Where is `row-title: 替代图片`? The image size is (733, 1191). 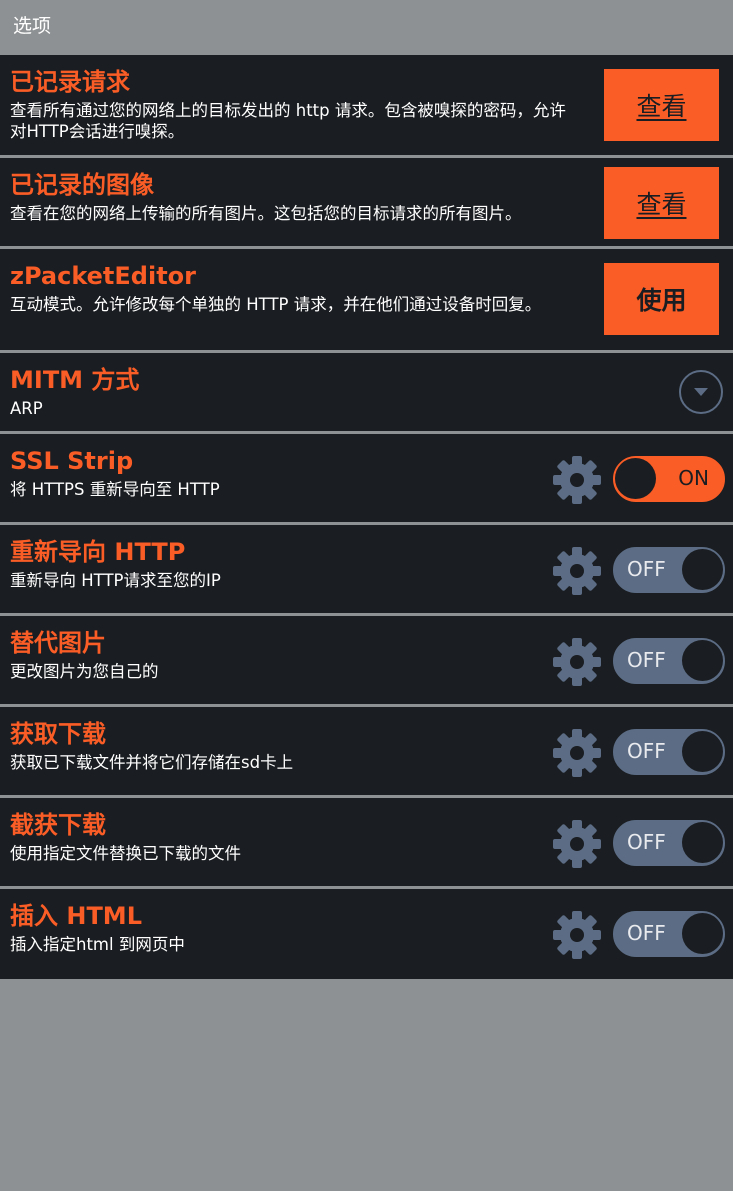 row-title: 替代图片 is located at coordinates (58, 643).